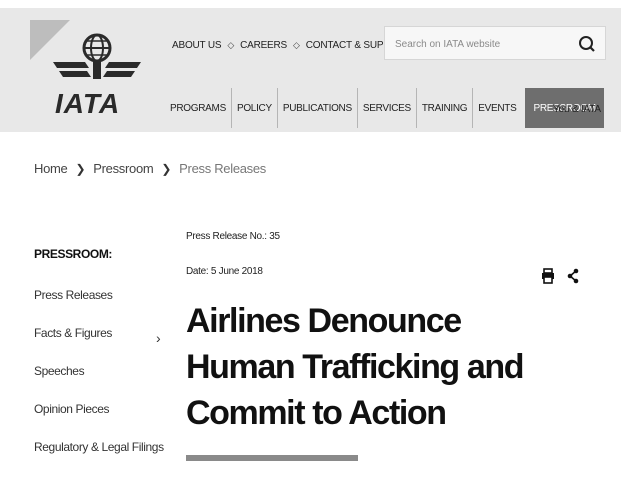 The image size is (621, 478). What do you see at coordinates (72, 409) in the screenshot?
I see `sidebar-item-label: Opinion Pieces` at bounding box center [72, 409].